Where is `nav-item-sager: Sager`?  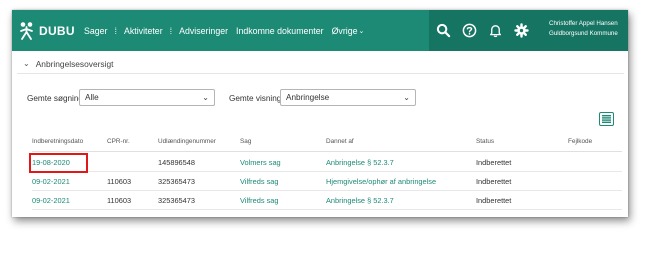 nav-item-sager: Sager is located at coordinates (95, 30).